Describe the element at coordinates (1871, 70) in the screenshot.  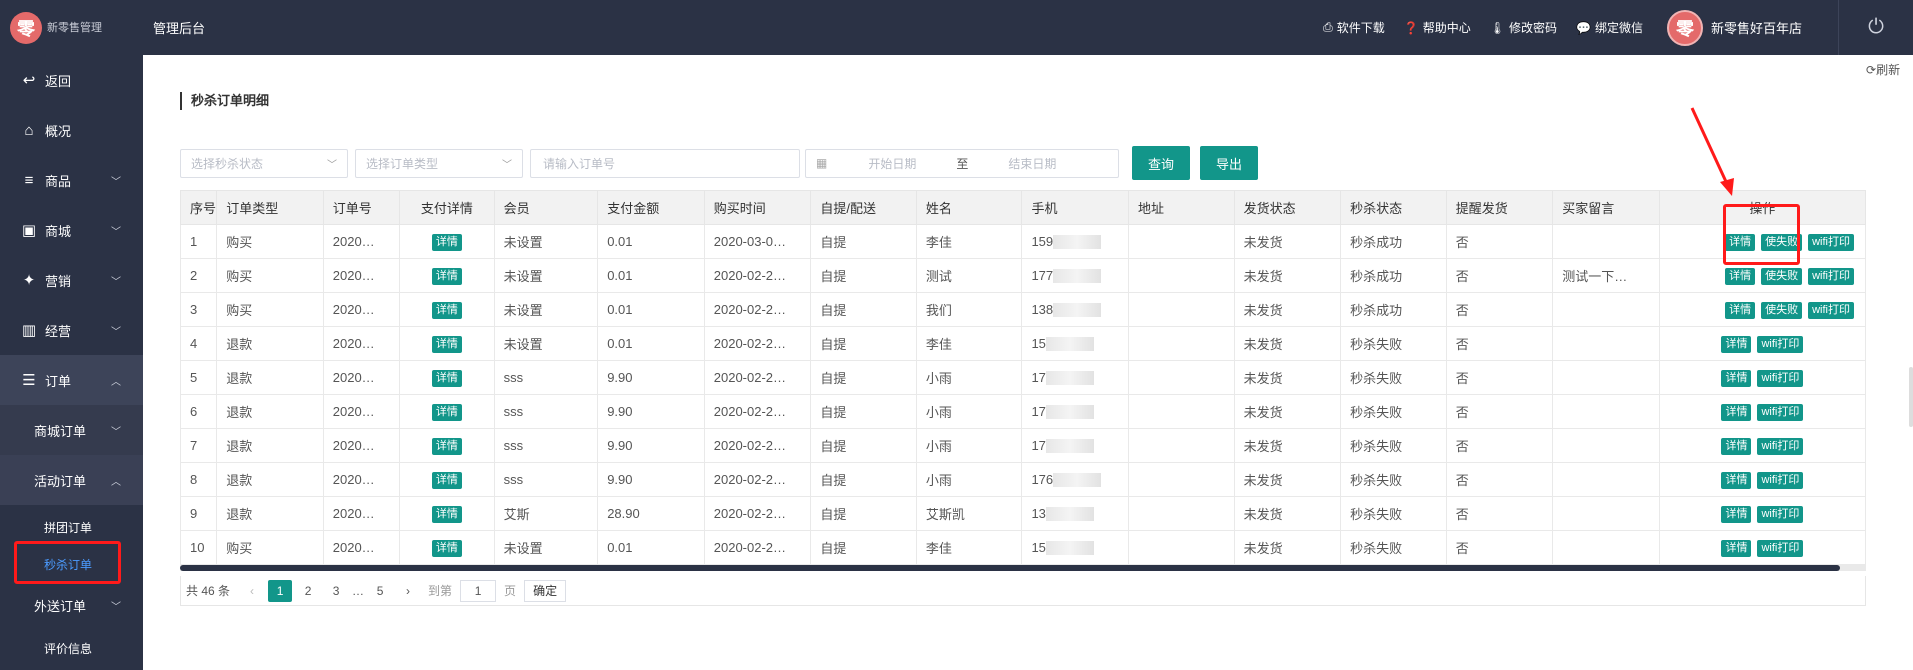
I see `refresh-icon: ⟳` at that location.